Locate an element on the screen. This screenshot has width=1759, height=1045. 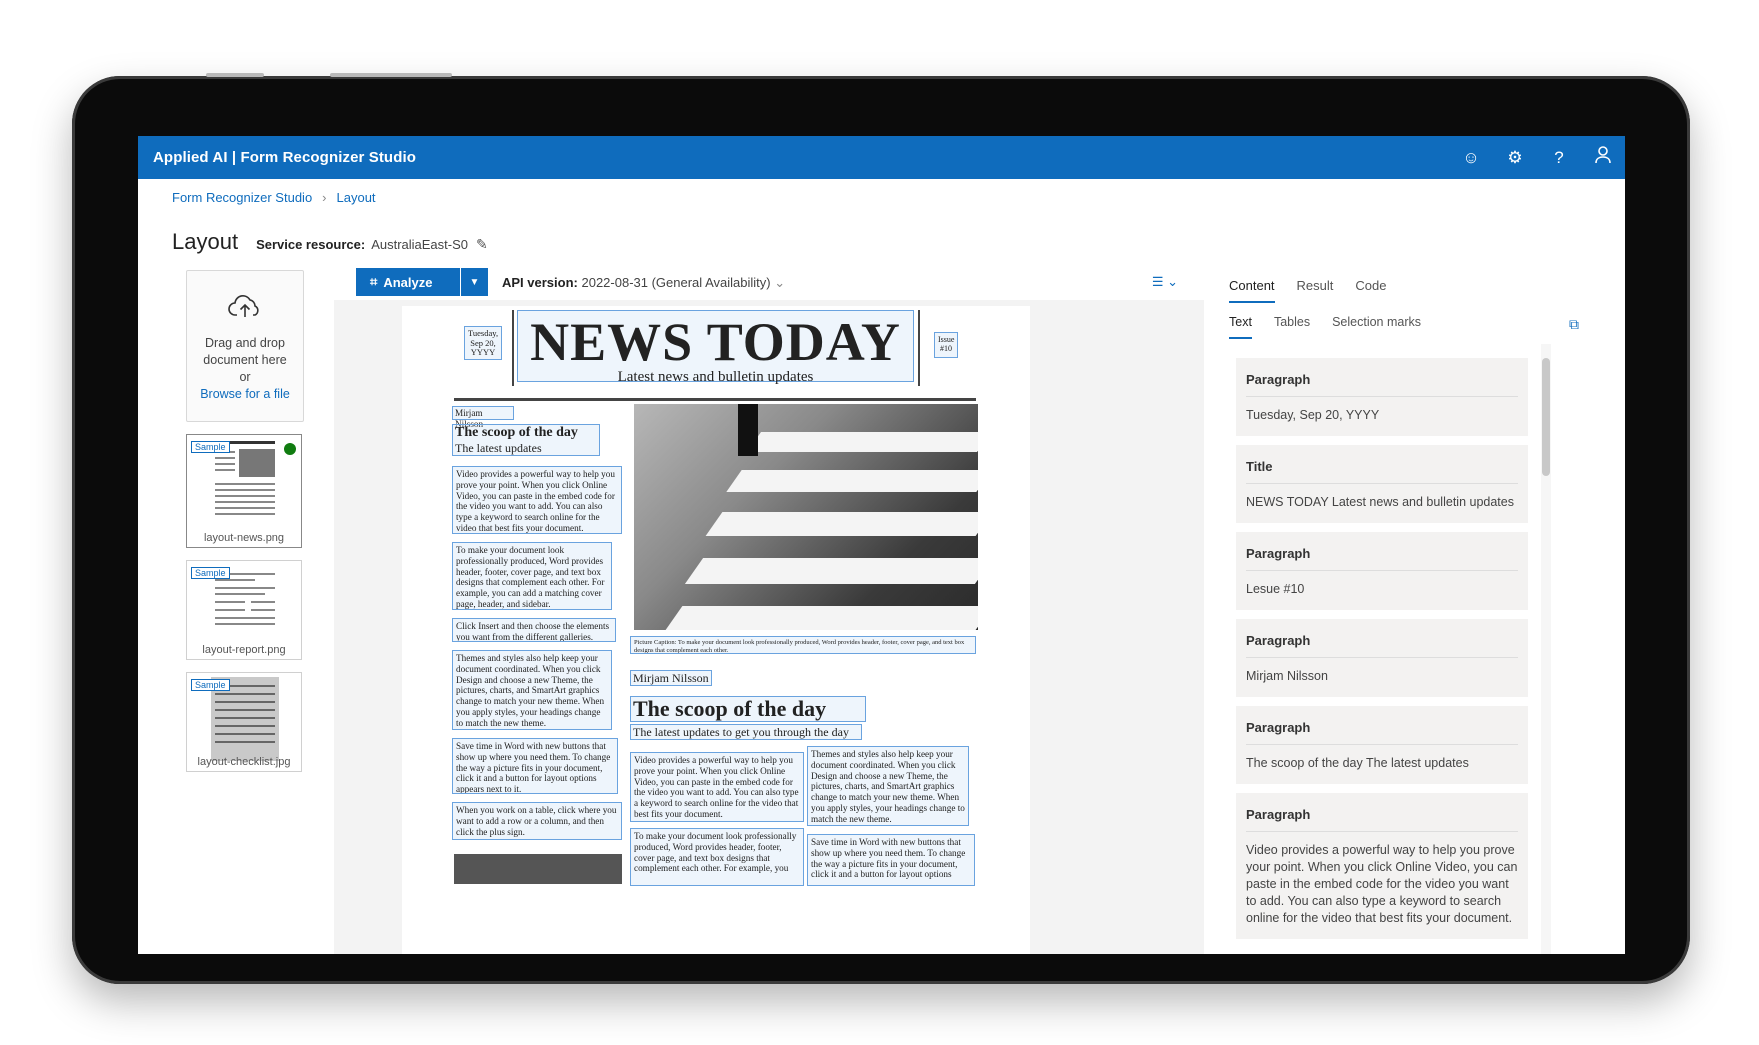
content-card: Paragraph Lesue #10 is located at coordinates (1382, 571).